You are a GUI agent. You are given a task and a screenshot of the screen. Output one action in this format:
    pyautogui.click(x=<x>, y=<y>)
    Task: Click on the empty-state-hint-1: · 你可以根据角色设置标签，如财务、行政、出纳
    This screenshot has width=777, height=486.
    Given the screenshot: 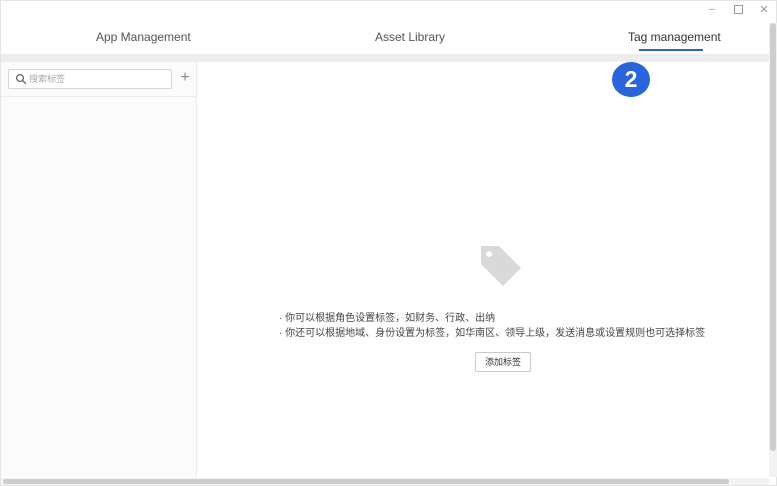 What is the action you would take?
    pyautogui.click(x=387, y=318)
    